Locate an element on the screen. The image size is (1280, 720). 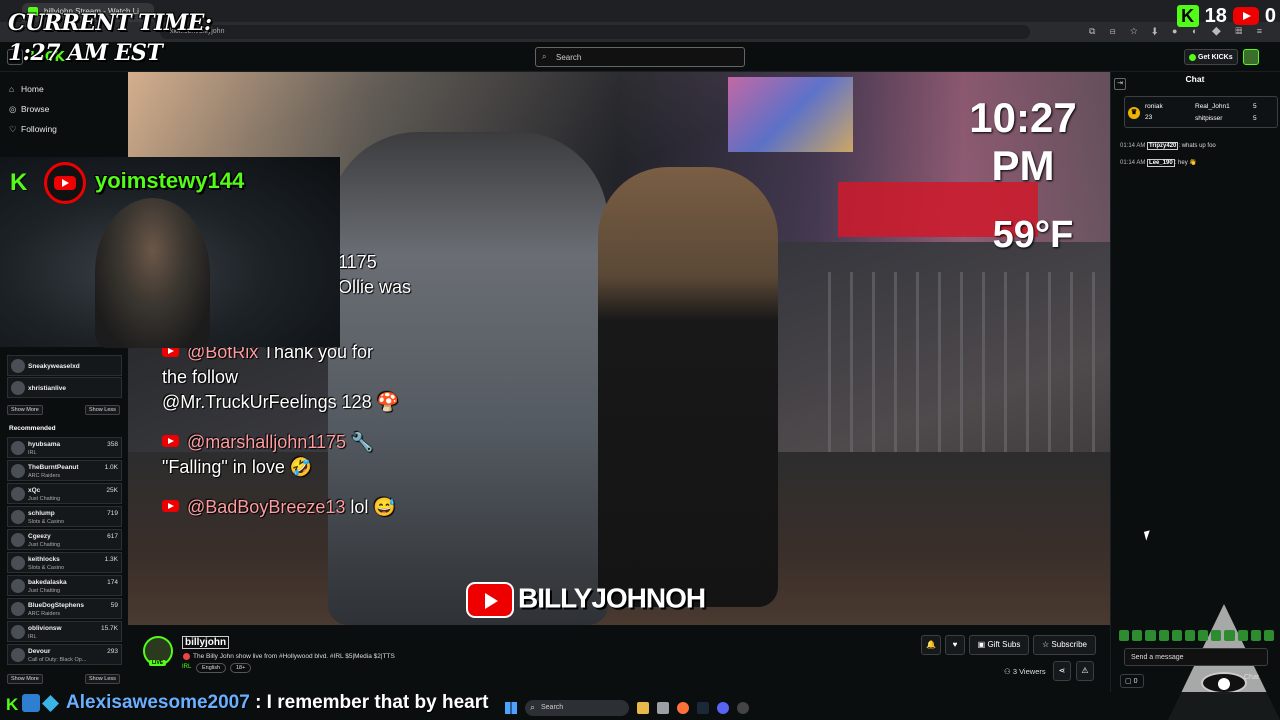
recommended-item: Devour Call of Duty: Black Op... 293 is located at coordinates (64, 654).